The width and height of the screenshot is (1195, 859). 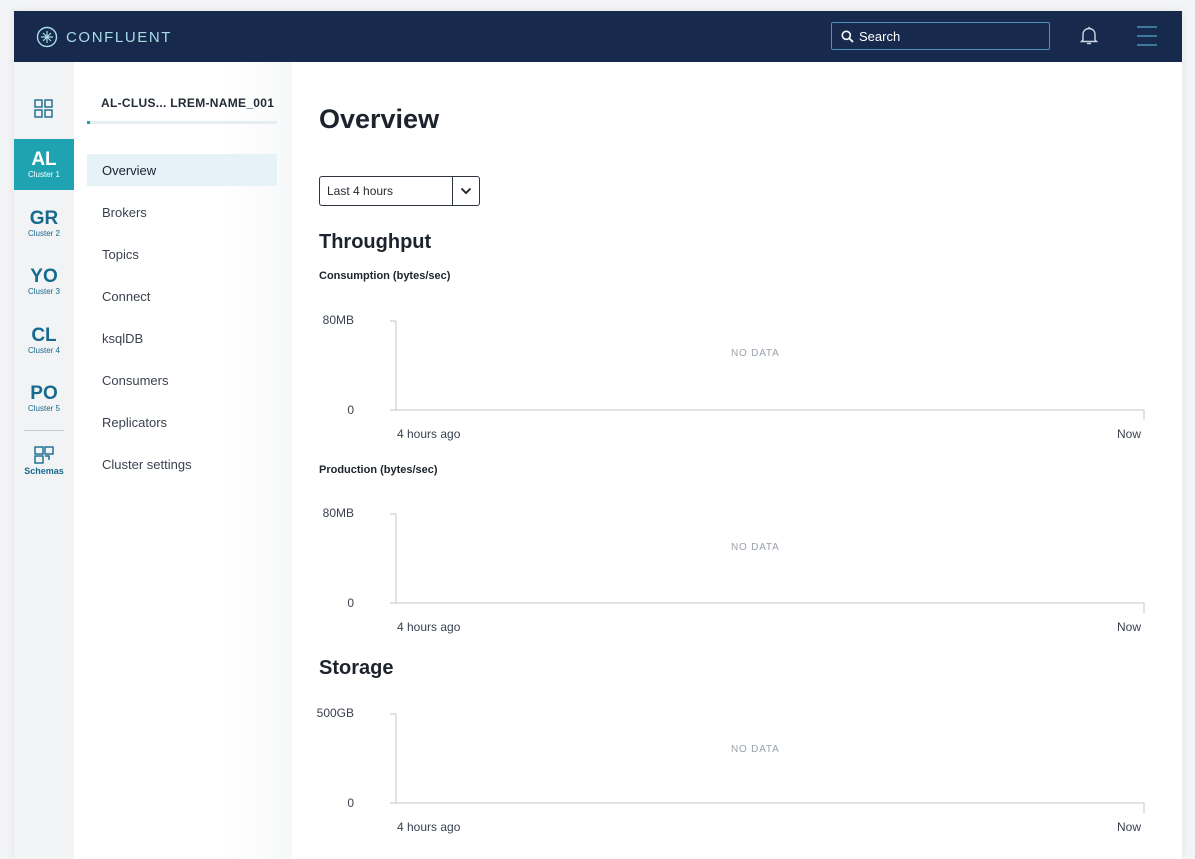 What do you see at coordinates (123, 338) in the screenshot?
I see `nav-item-label: ksqlDB` at bounding box center [123, 338].